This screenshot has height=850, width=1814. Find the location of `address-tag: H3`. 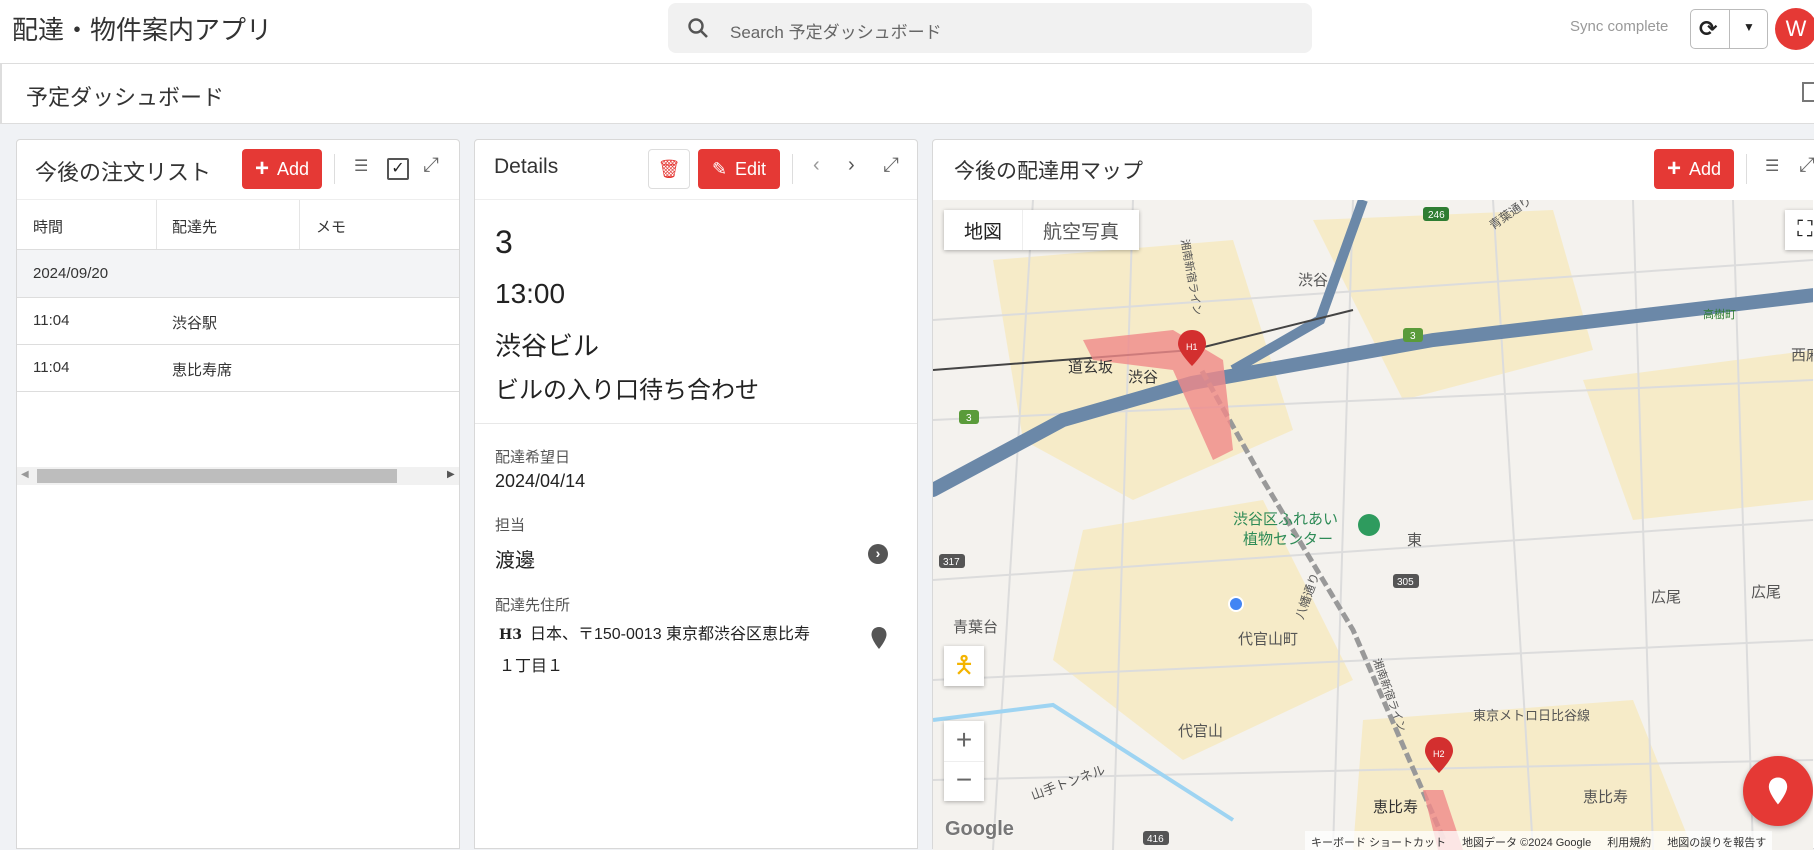

address-tag: H3 is located at coordinates (510, 635).